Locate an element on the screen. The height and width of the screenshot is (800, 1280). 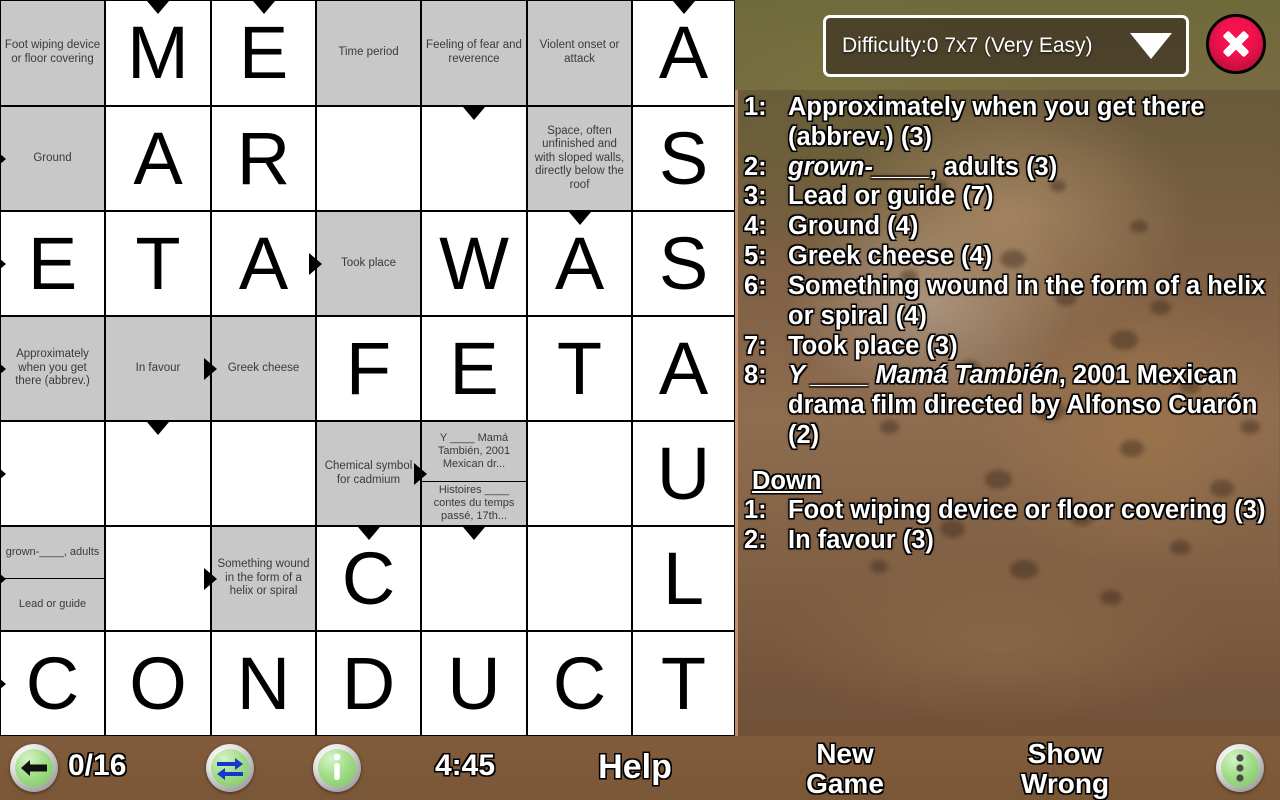
grid-cell-clue: Chemical symbol for cadmium is located at coordinates (368, 473).